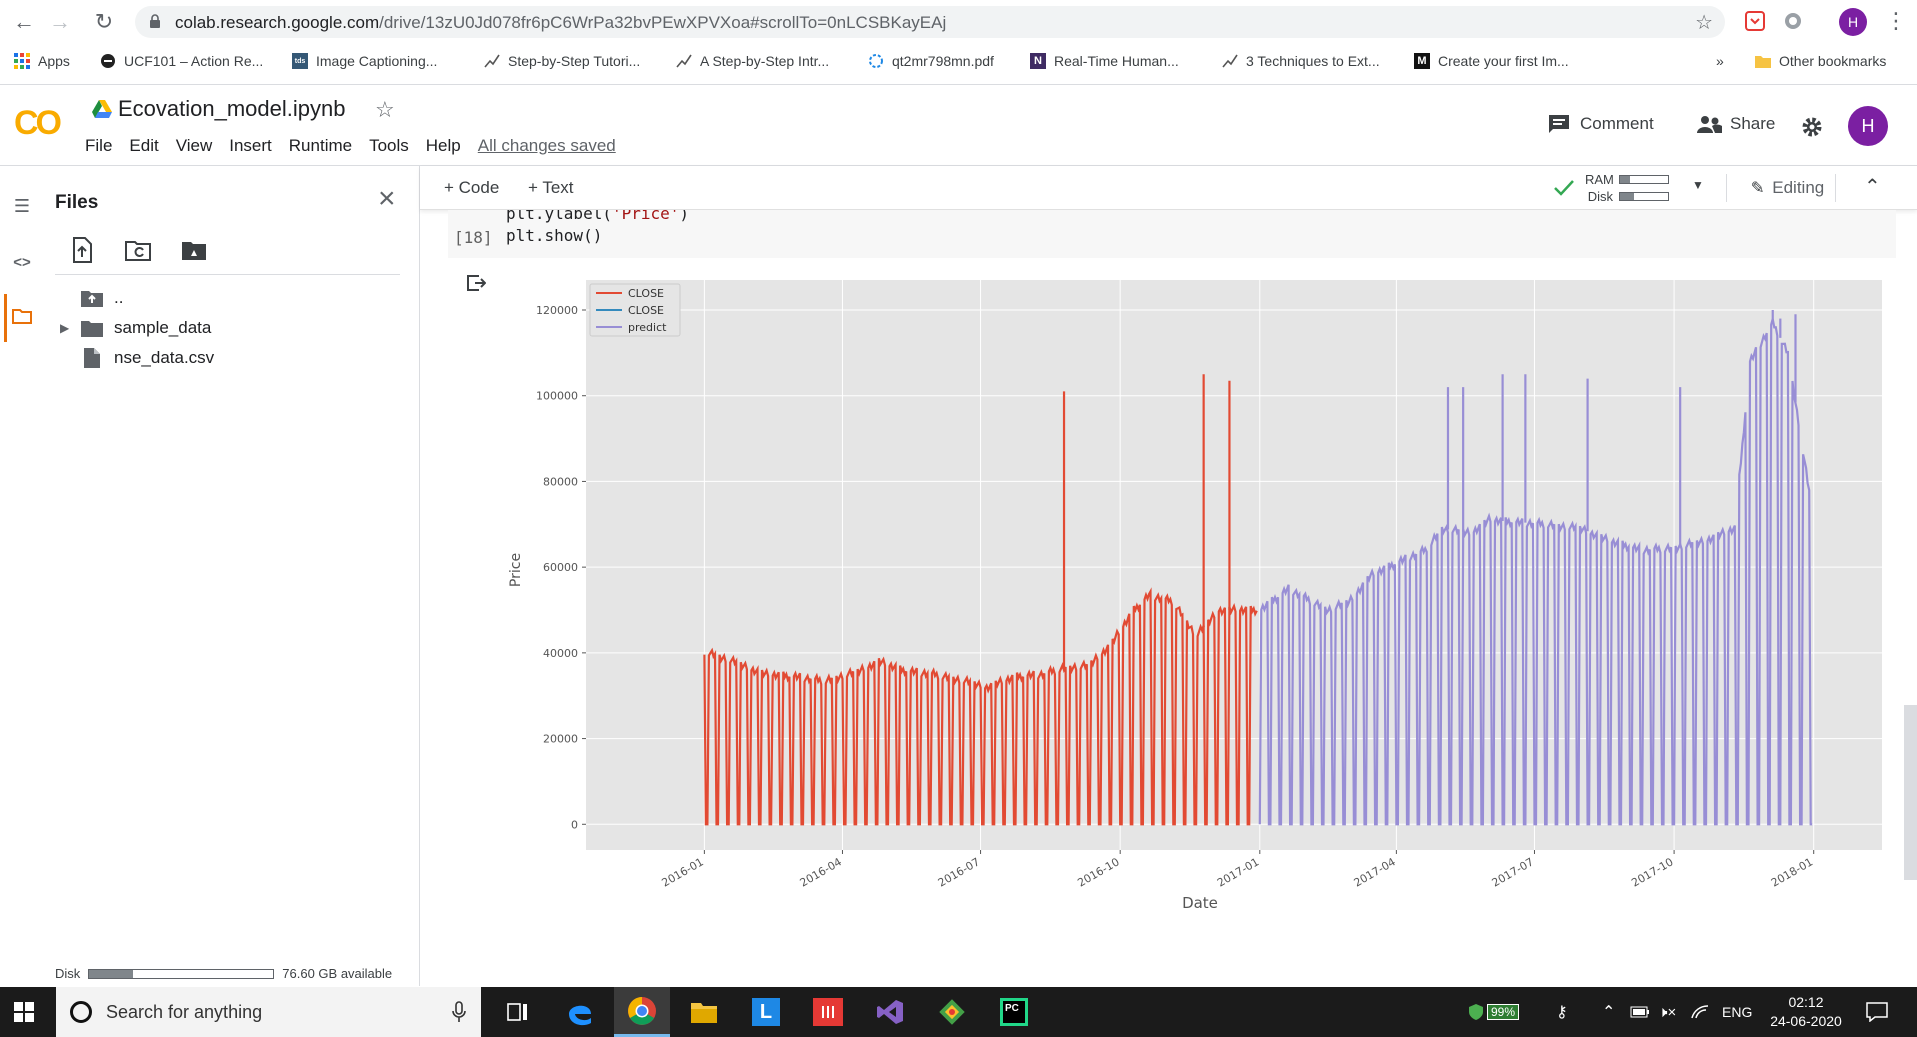 This screenshot has width=1917, height=1037. What do you see at coordinates (91, 298) in the screenshot?
I see `tree-item-parent: ..` at bounding box center [91, 298].